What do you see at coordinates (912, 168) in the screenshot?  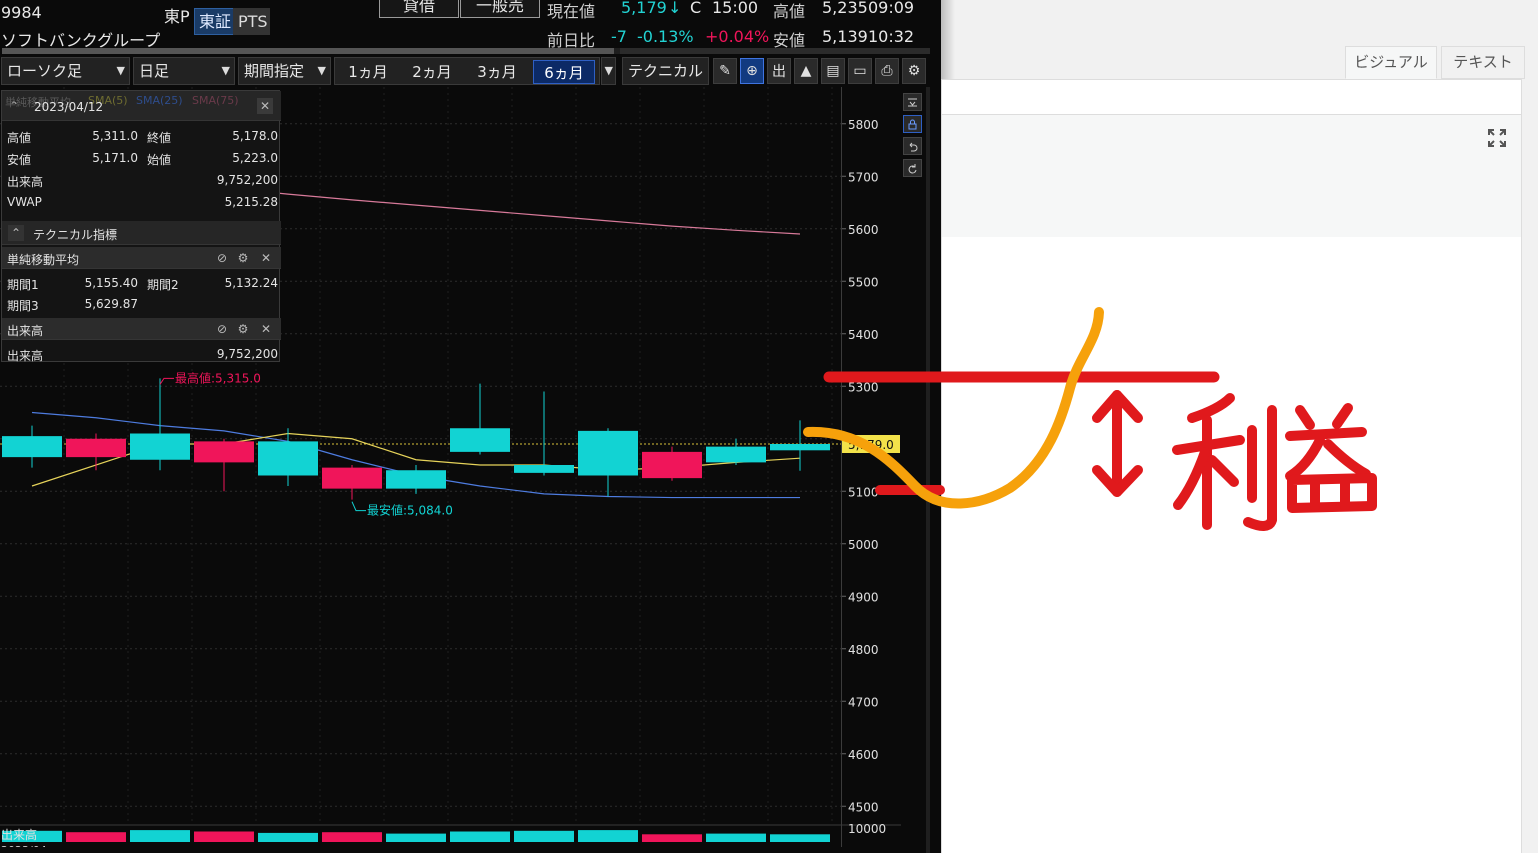 I see `reset-icon` at bounding box center [912, 168].